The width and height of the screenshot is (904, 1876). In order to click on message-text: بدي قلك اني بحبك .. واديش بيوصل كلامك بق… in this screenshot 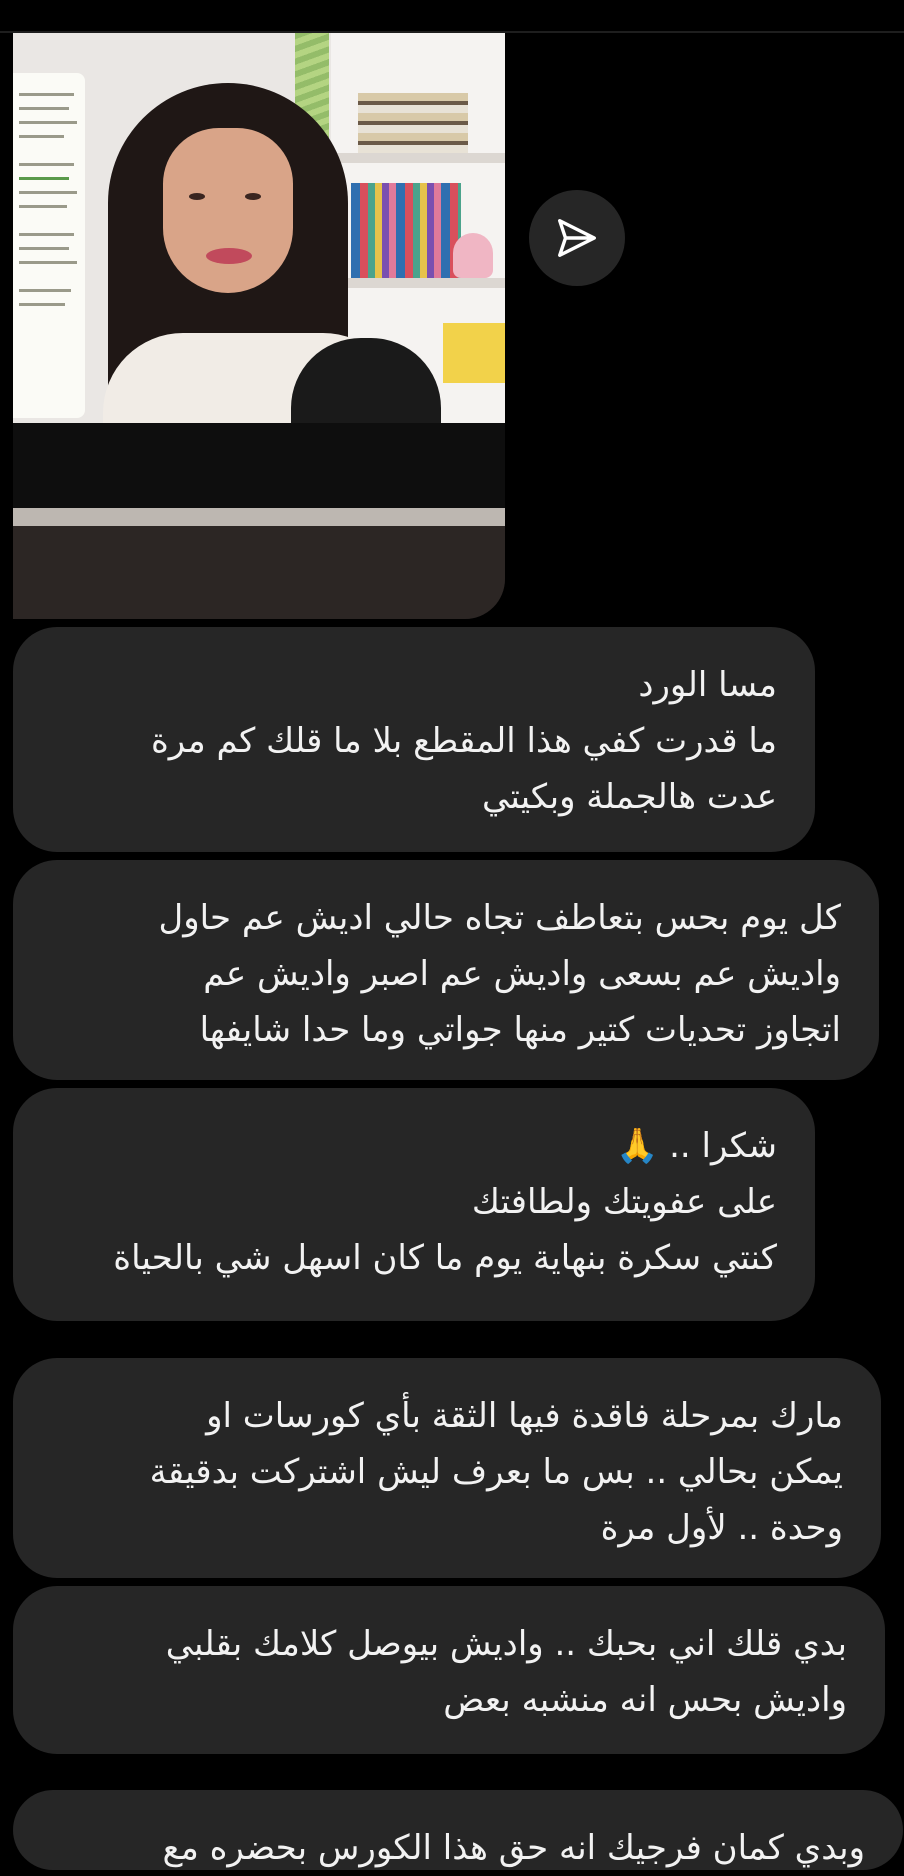, I will do `click(506, 1644)`.